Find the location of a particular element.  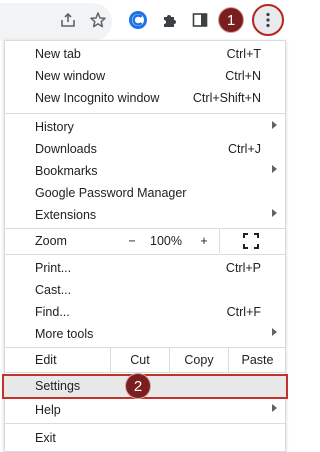

zoom-row: Zoom − 100% + is located at coordinates (145, 241).